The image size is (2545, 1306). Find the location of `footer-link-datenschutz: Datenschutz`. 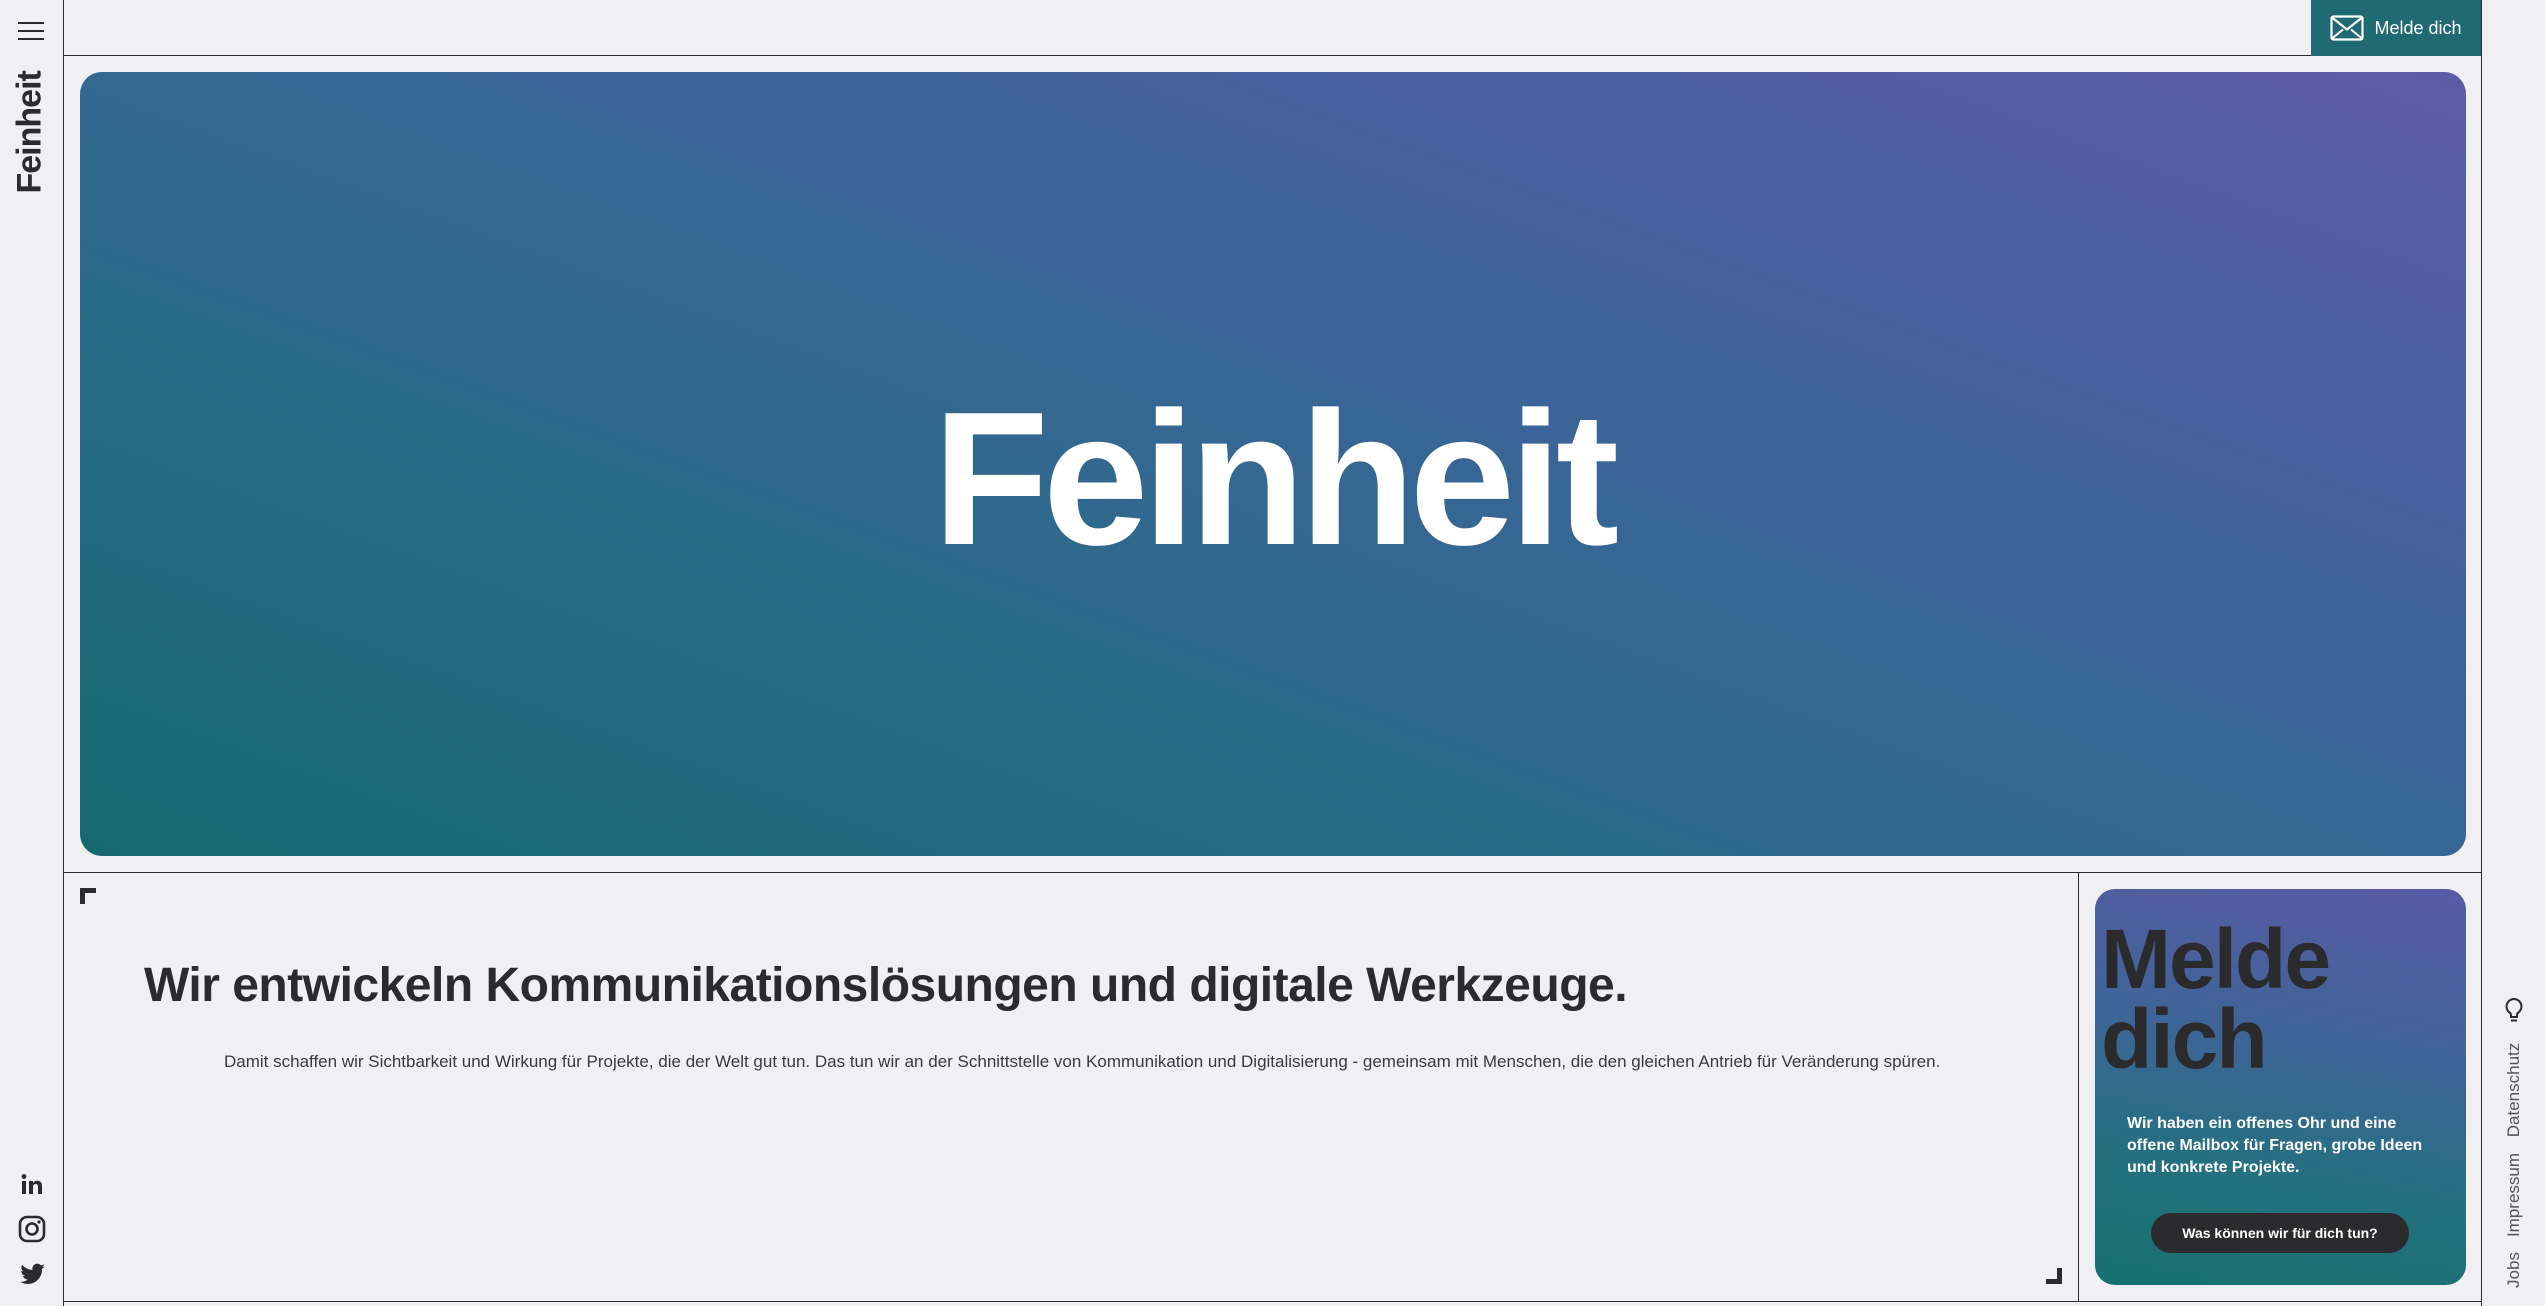

footer-link-datenschutz: Datenschutz is located at coordinates (2514, 1090).